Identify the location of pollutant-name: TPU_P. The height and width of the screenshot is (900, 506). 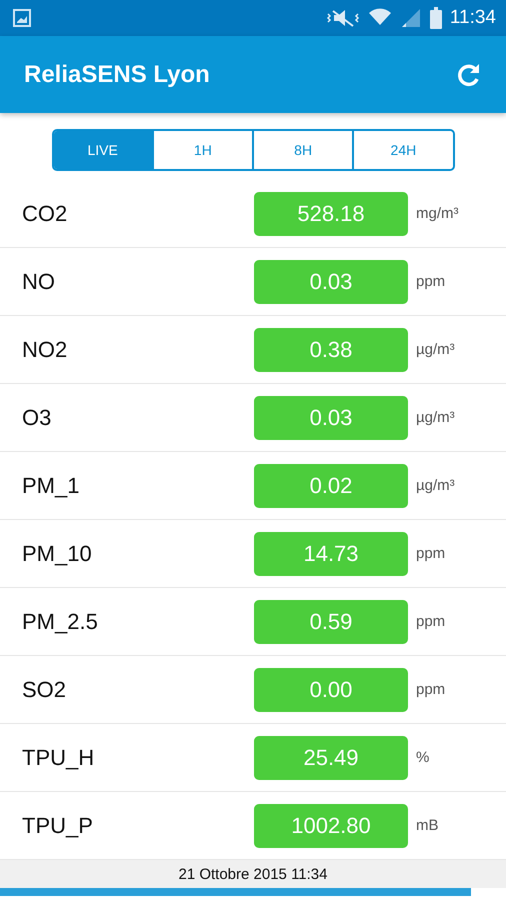
(57, 825).